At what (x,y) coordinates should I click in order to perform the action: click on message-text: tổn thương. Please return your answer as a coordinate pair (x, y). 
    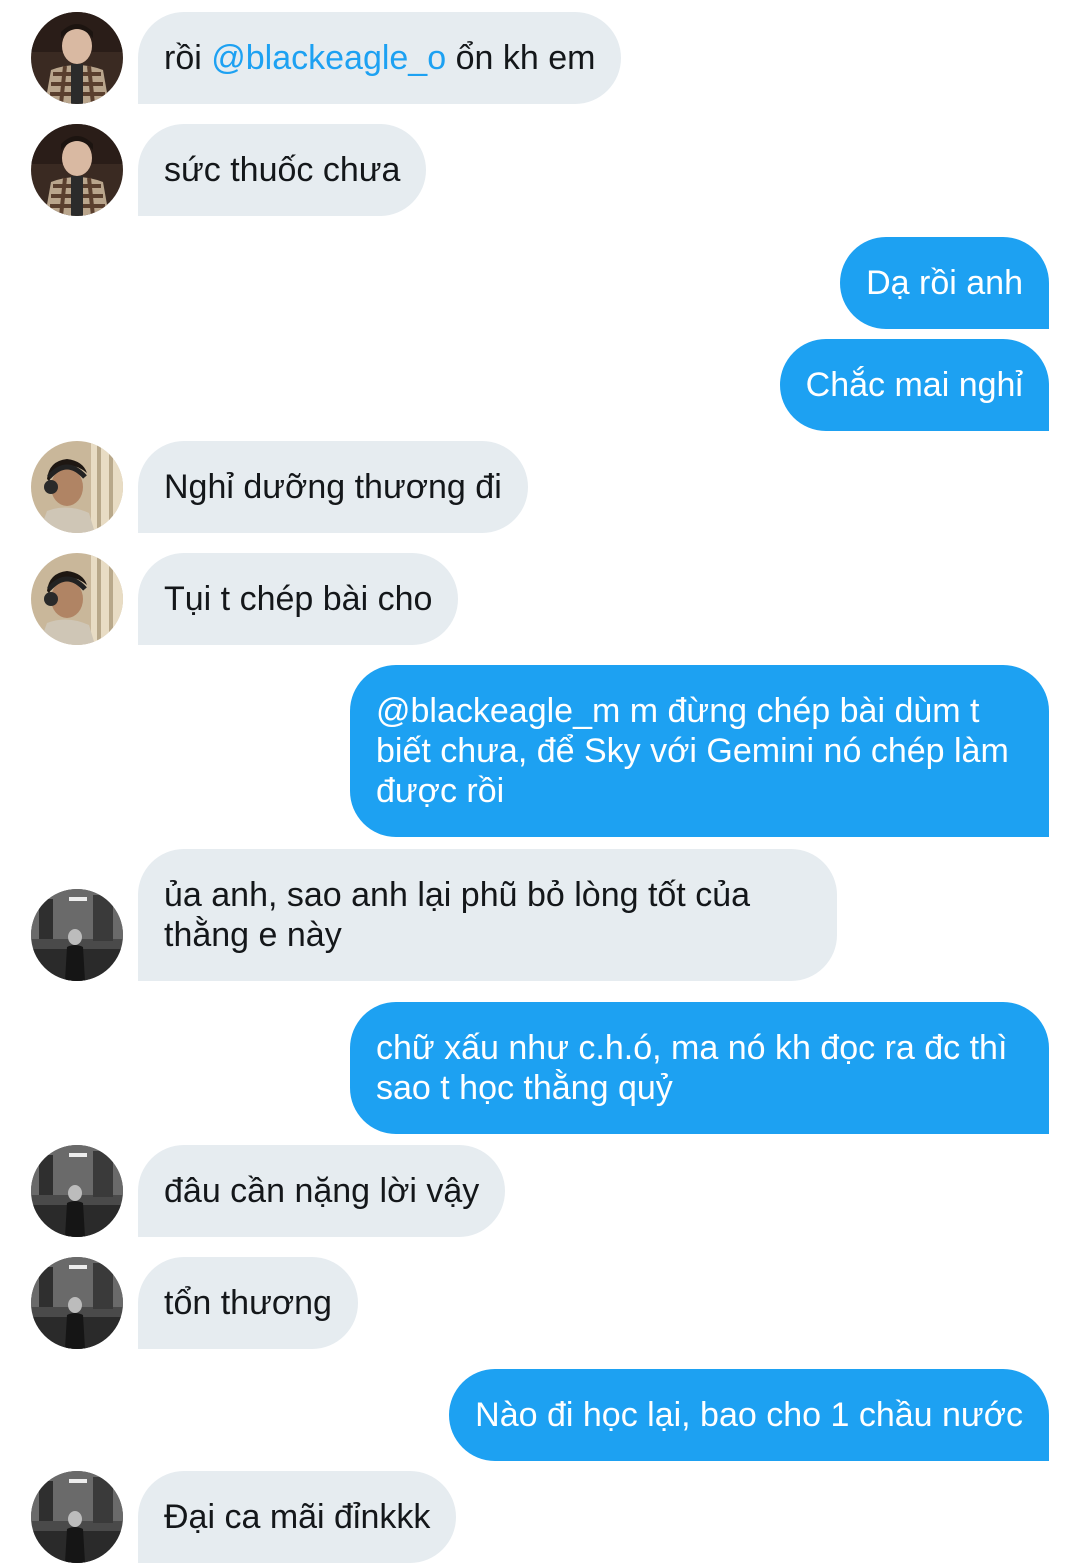
    Looking at the image, I should click on (248, 1303).